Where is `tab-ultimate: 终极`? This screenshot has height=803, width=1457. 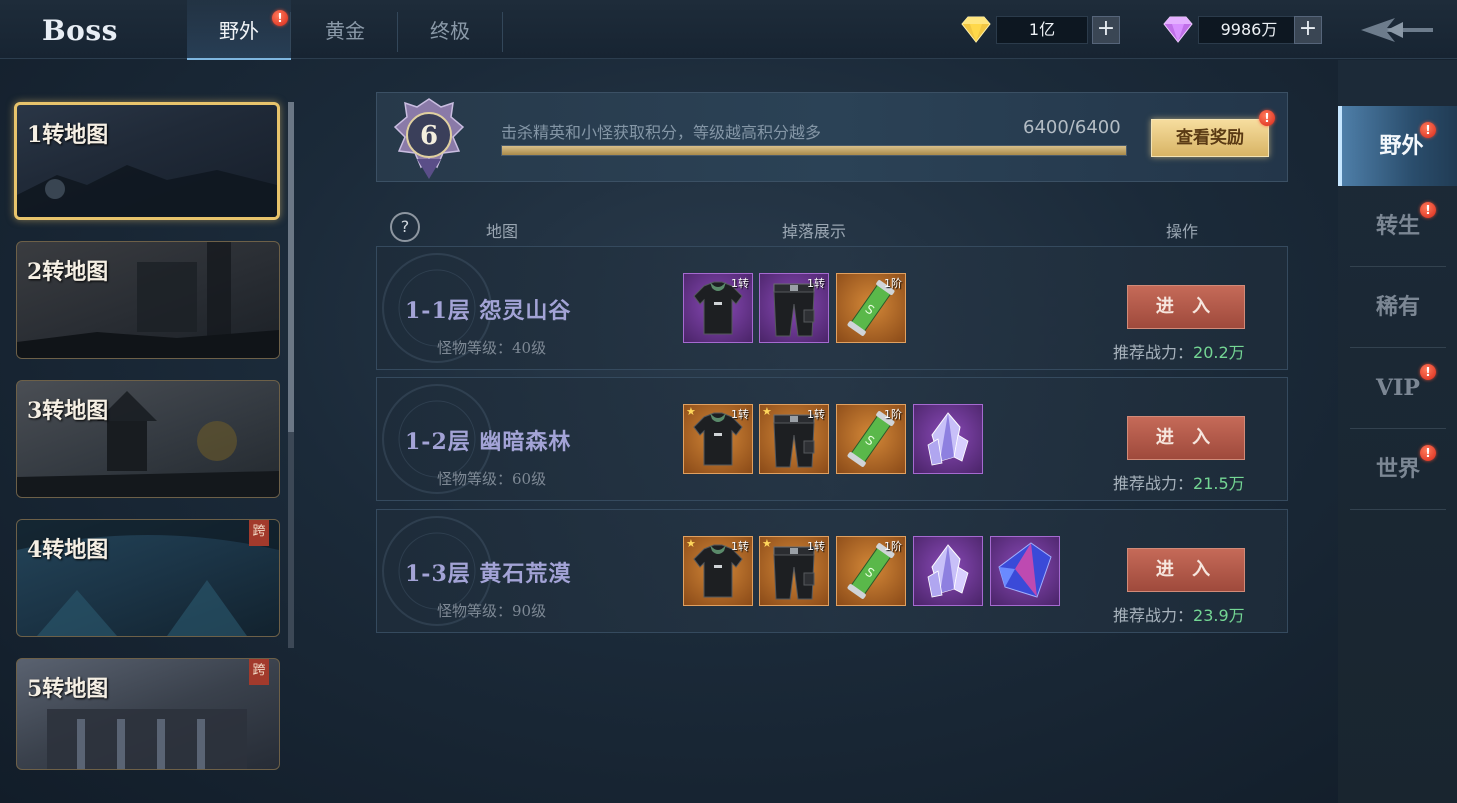
tab-ultimate: 终极 is located at coordinates (450, 29).